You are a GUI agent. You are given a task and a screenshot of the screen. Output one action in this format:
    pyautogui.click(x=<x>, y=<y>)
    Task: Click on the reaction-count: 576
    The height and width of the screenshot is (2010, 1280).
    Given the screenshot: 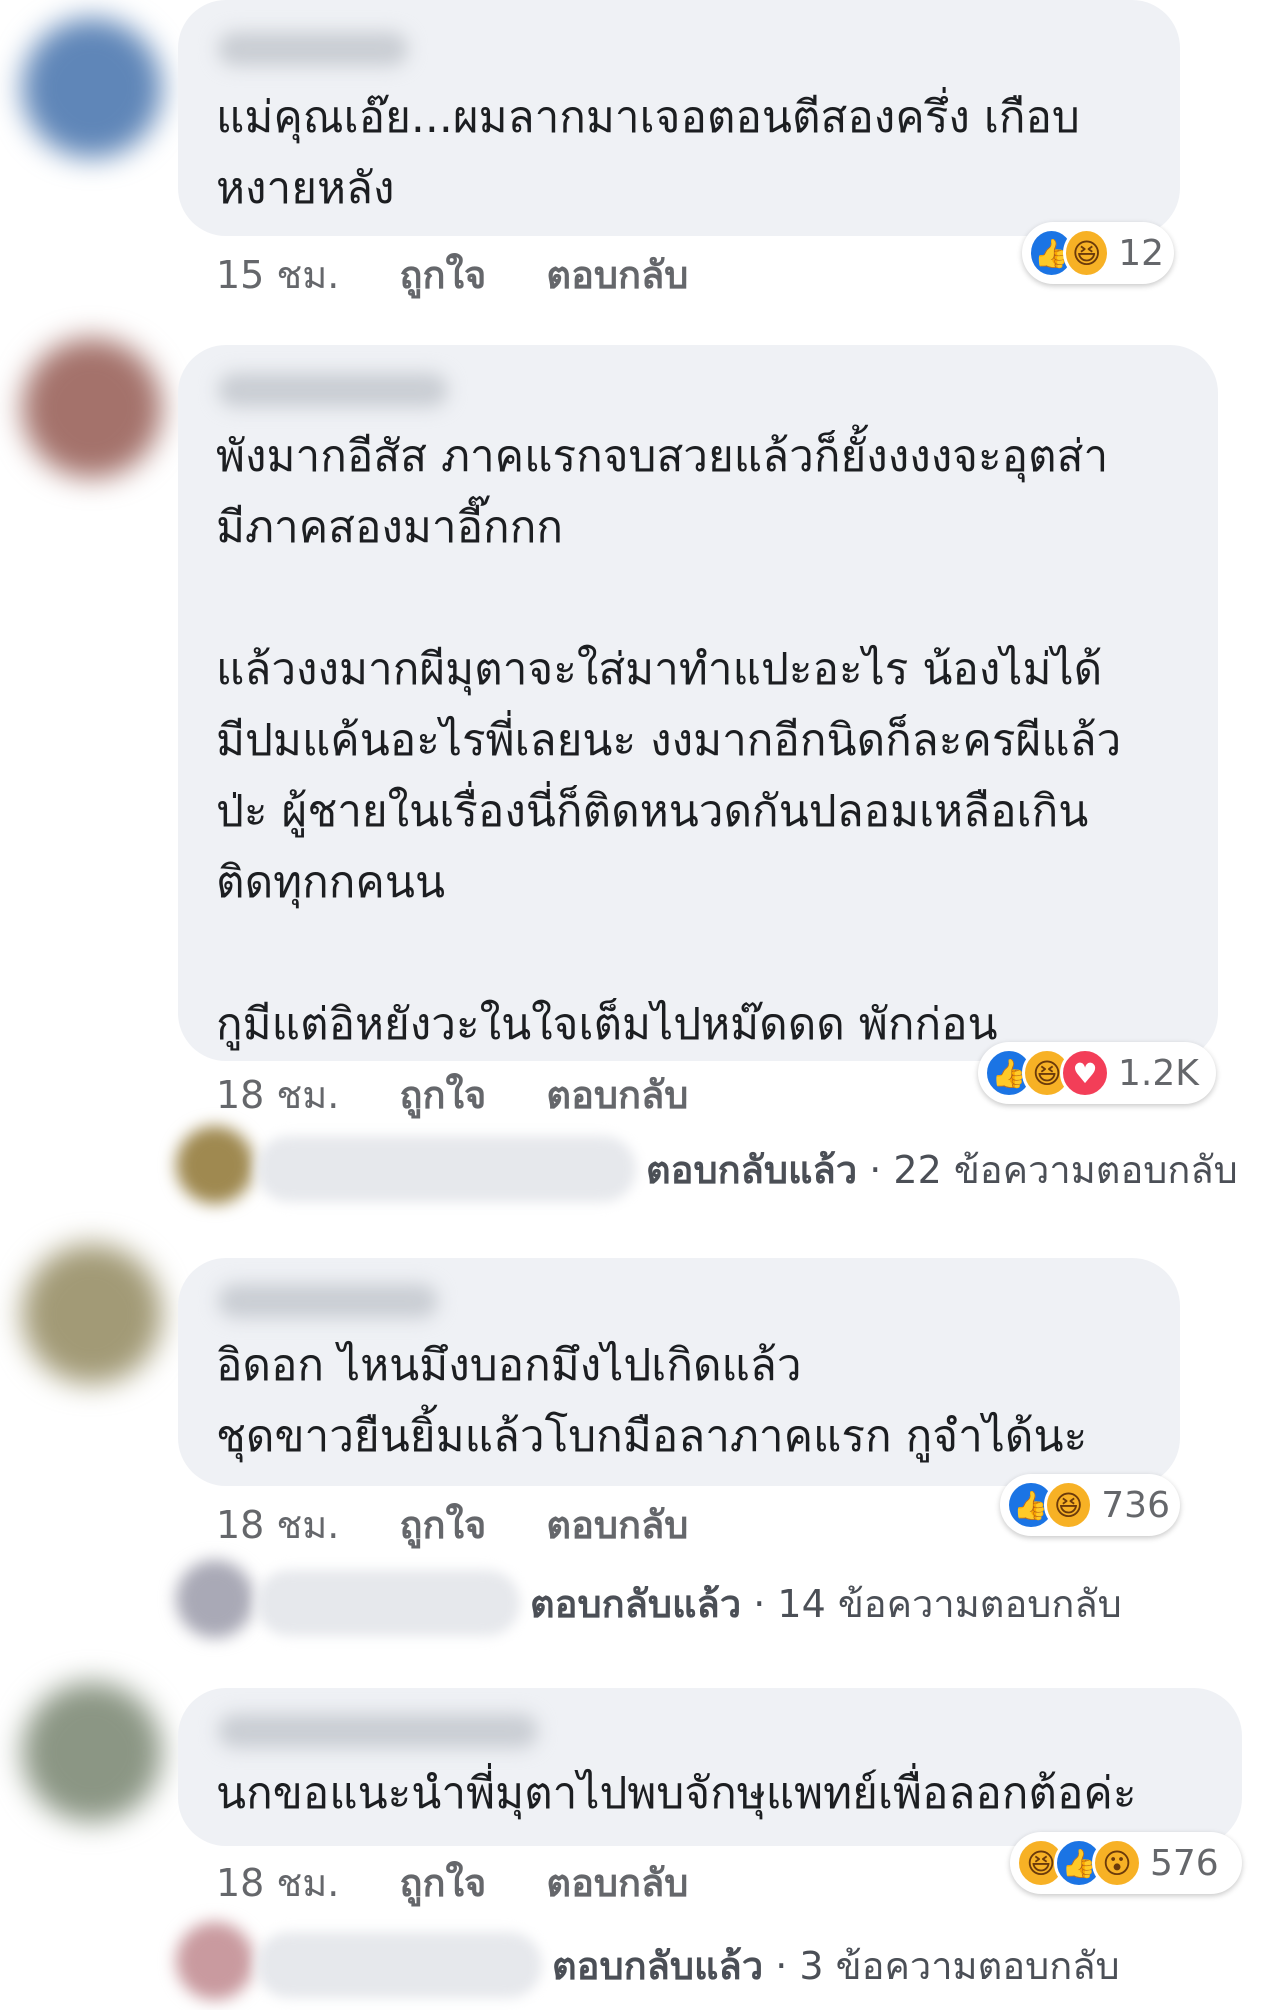 What is the action you would take?
    pyautogui.click(x=1184, y=1863)
    